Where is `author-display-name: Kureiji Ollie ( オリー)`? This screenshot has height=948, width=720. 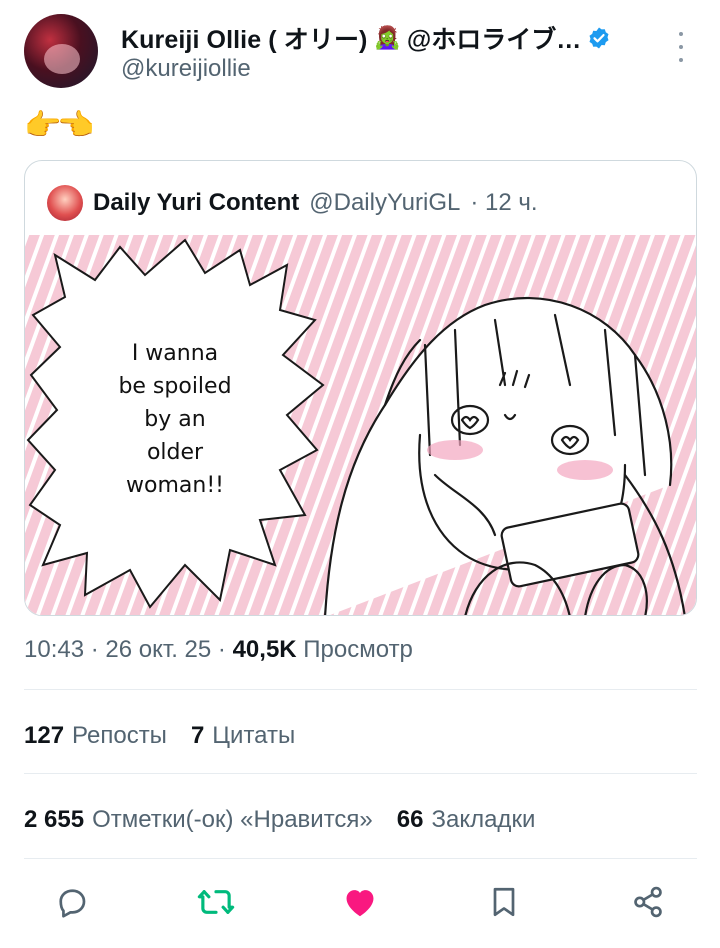
author-display-name: Kureiji Ollie ( オリー) is located at coordinates (244, 38).